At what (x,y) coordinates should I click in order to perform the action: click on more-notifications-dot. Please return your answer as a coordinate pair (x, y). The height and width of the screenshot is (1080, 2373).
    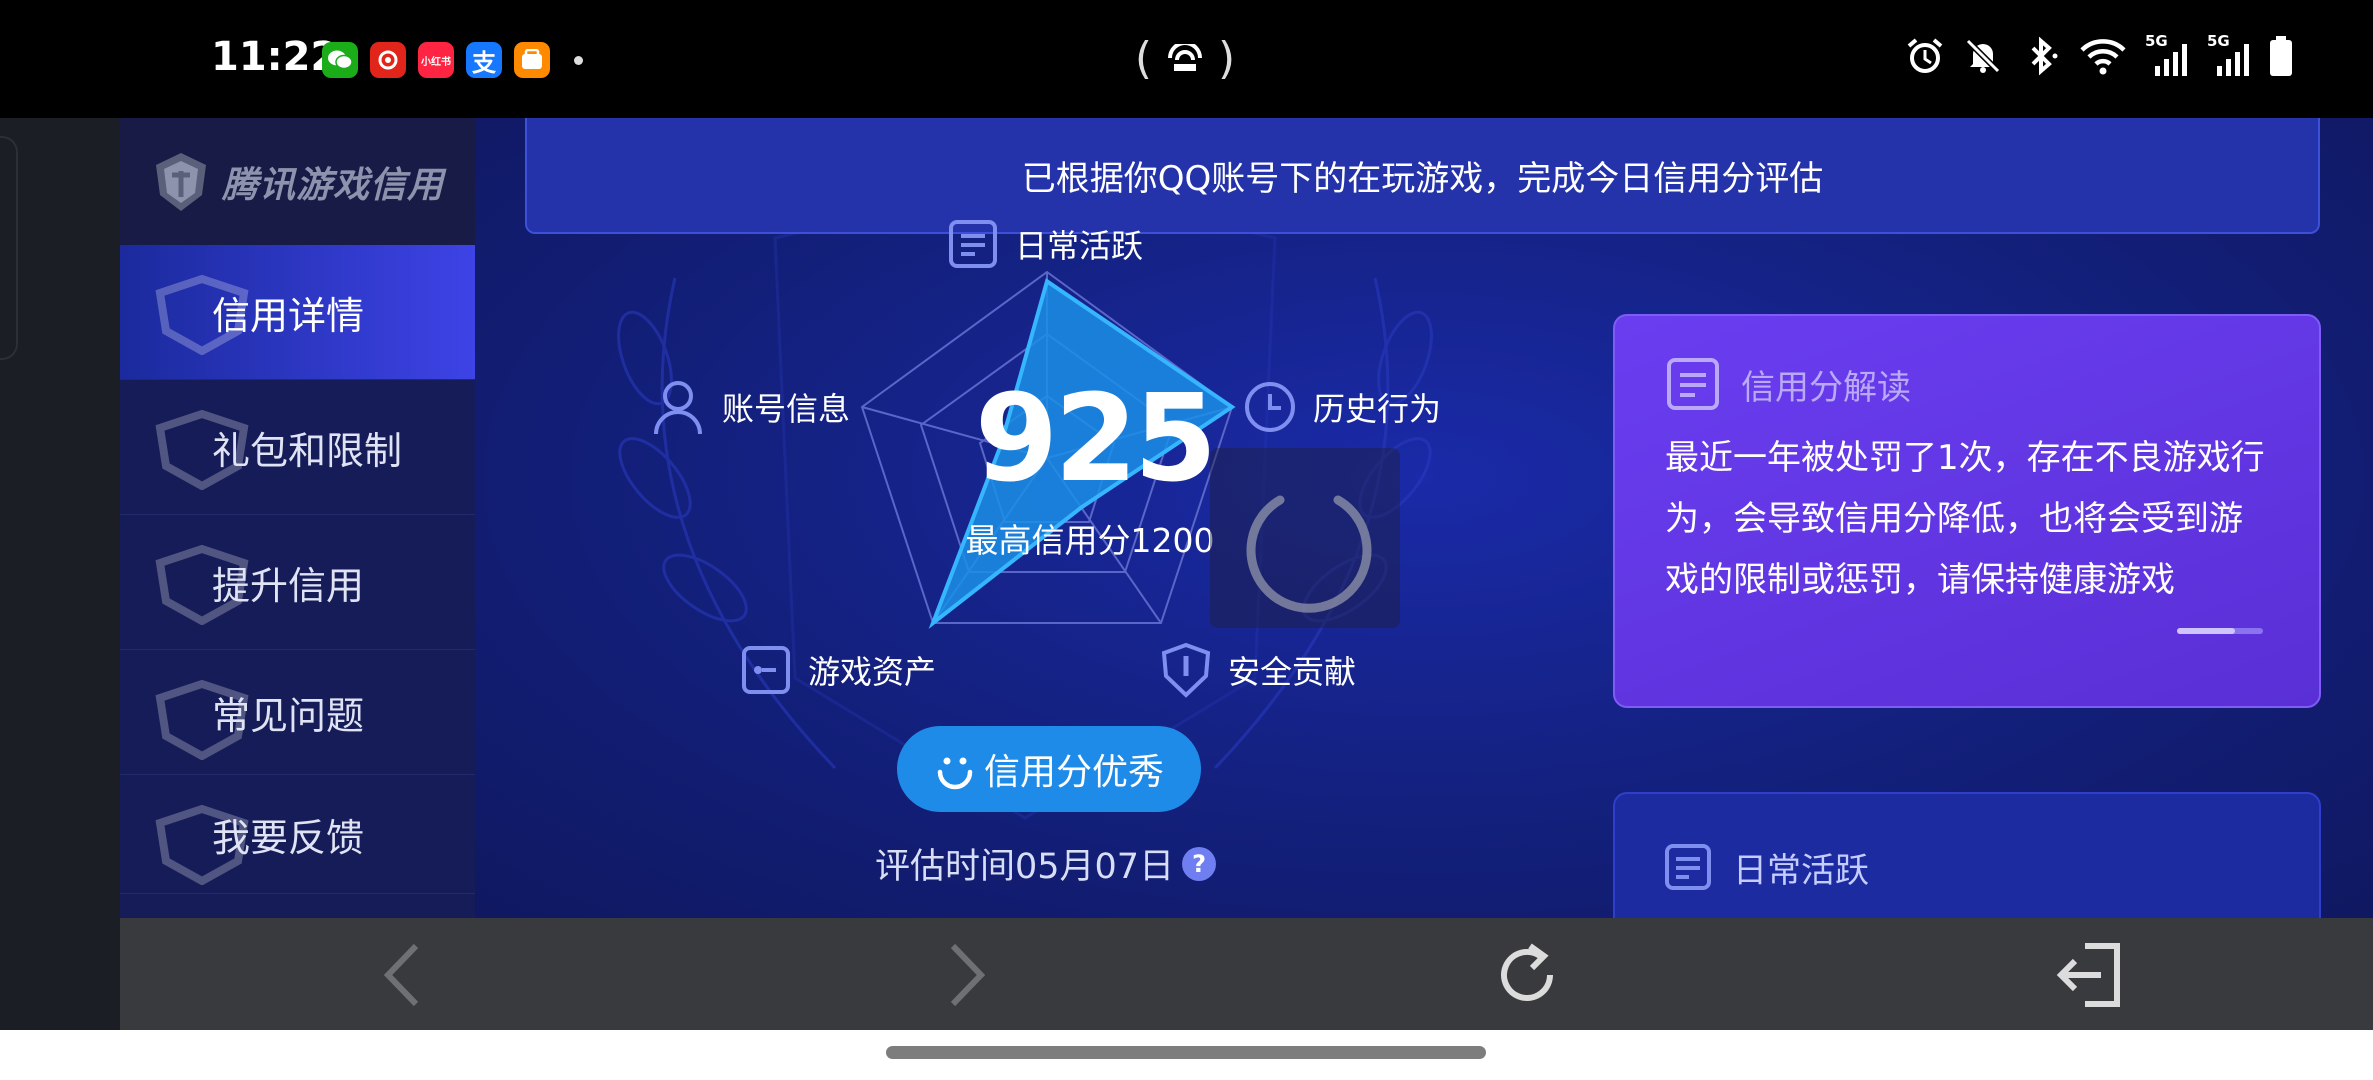
    Looking at the image, I should click on (578, 60).